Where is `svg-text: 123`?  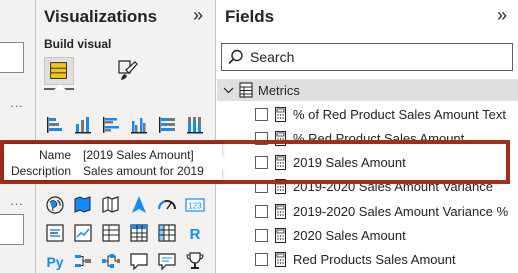
svg-text: 123 is located at coordinates (195, 206).